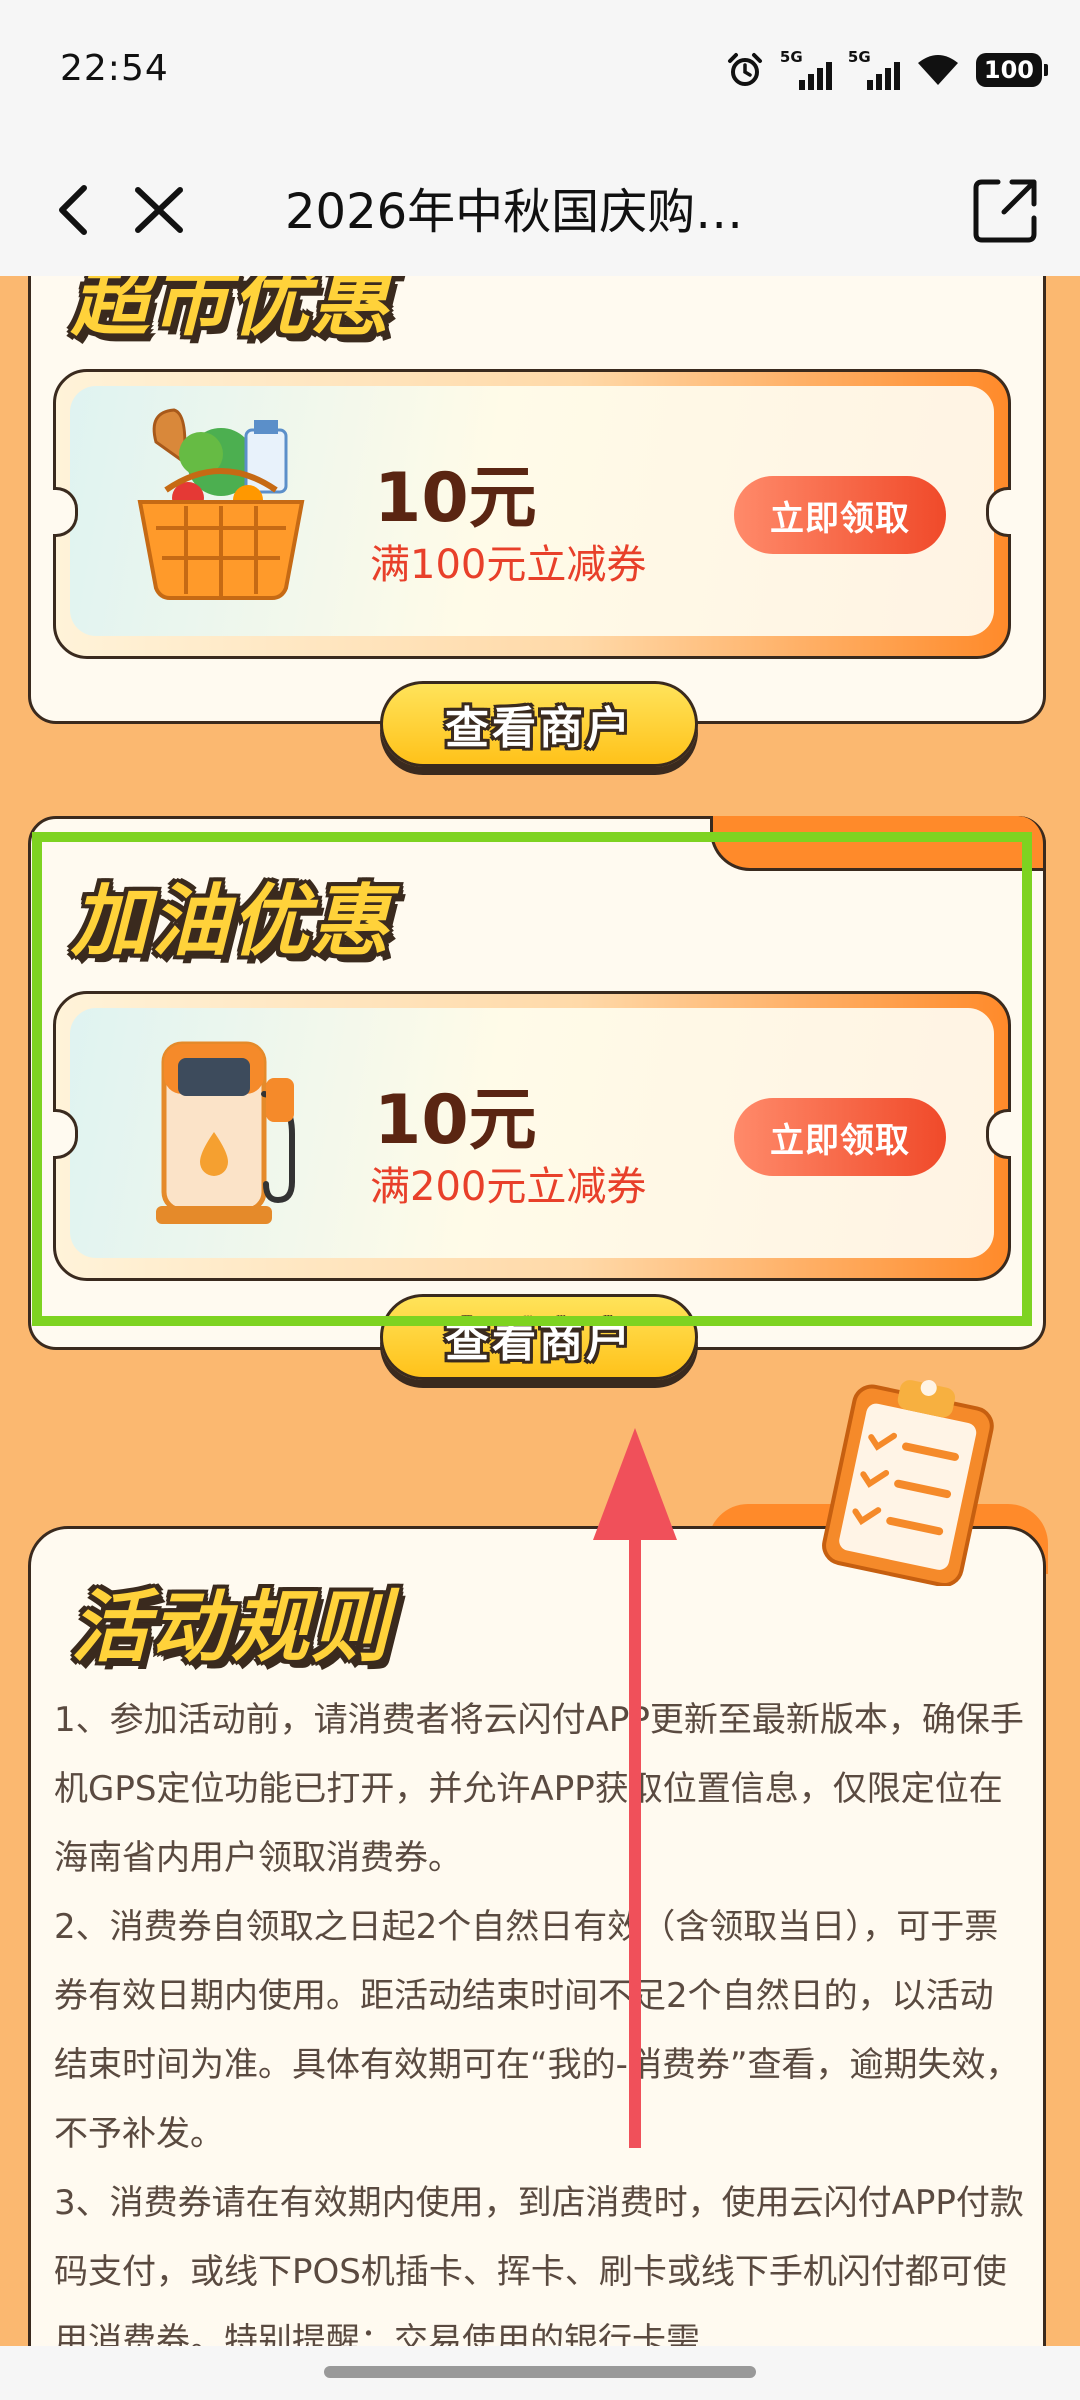 The width and height of the screenshot is (1080, 2400). I want to click on fuel-coupon-desc: 满200元立减券, so click(508, 1187).